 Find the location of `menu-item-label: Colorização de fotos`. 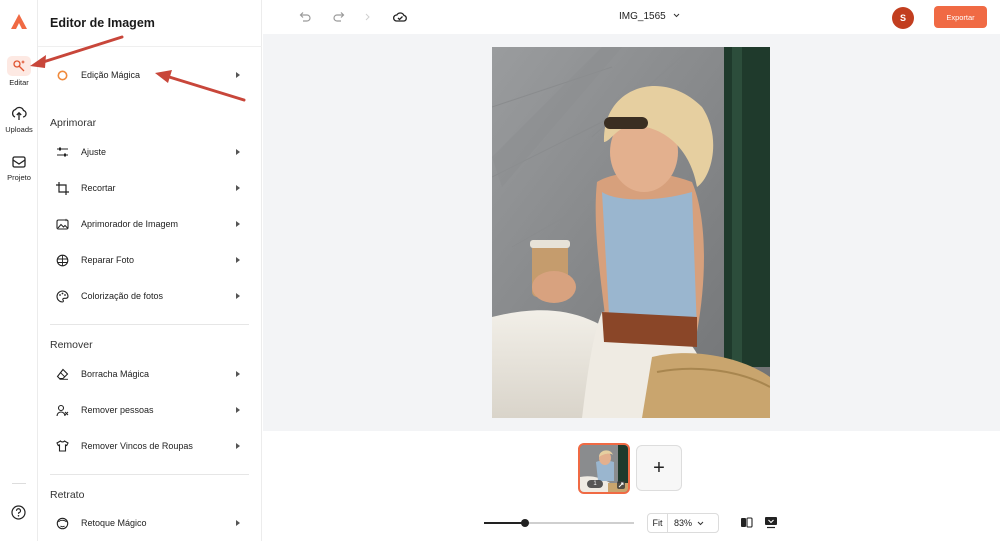

menu-item-label: Colorização de fotos is located at coordinates (122, 296).